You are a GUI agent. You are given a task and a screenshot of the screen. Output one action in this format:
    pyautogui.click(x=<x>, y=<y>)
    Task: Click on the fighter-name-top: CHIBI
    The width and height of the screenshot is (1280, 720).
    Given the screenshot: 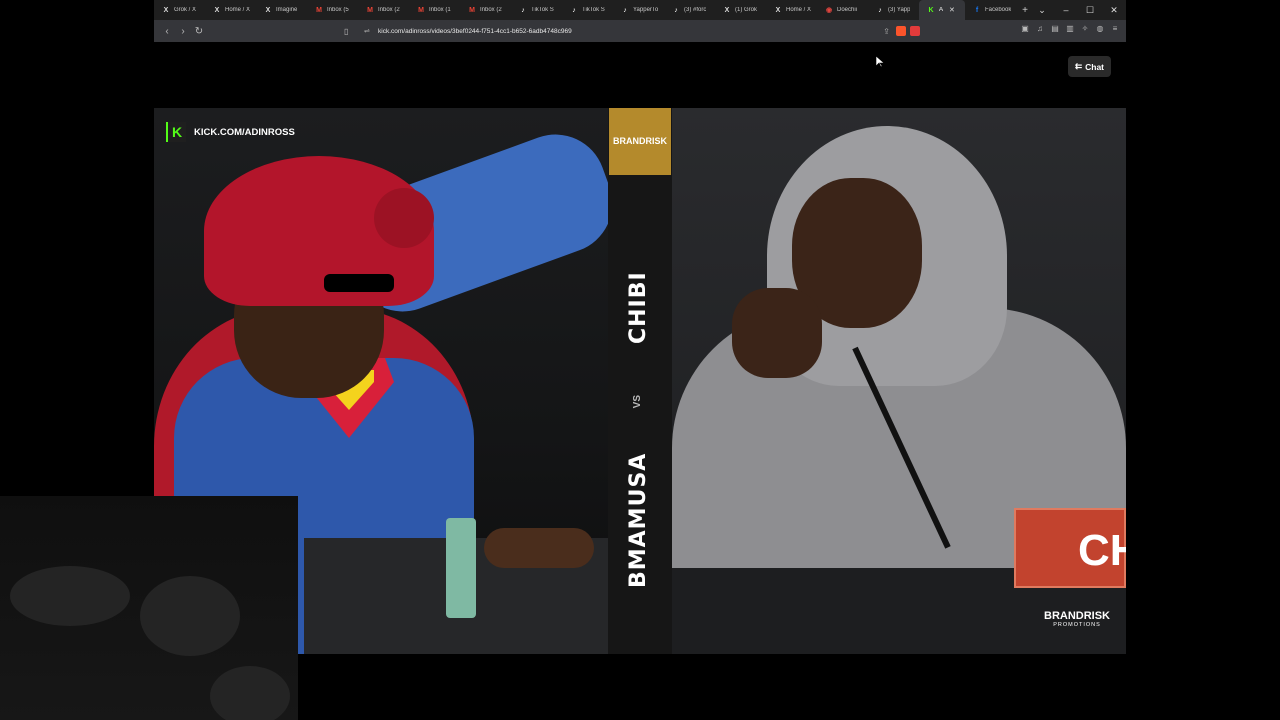 What is the action you would take?
    pyautogui.click(x=638, y=308)
    